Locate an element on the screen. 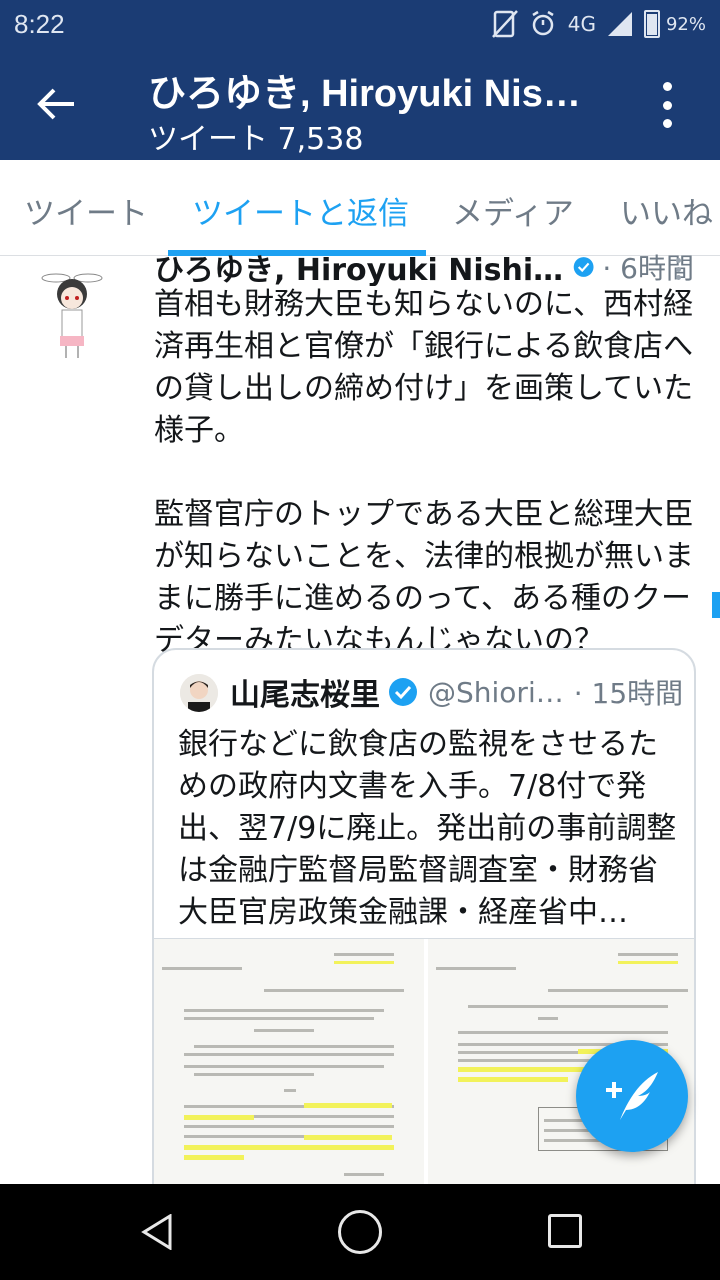  quoted-avatar is located at coordinates (199, 693).